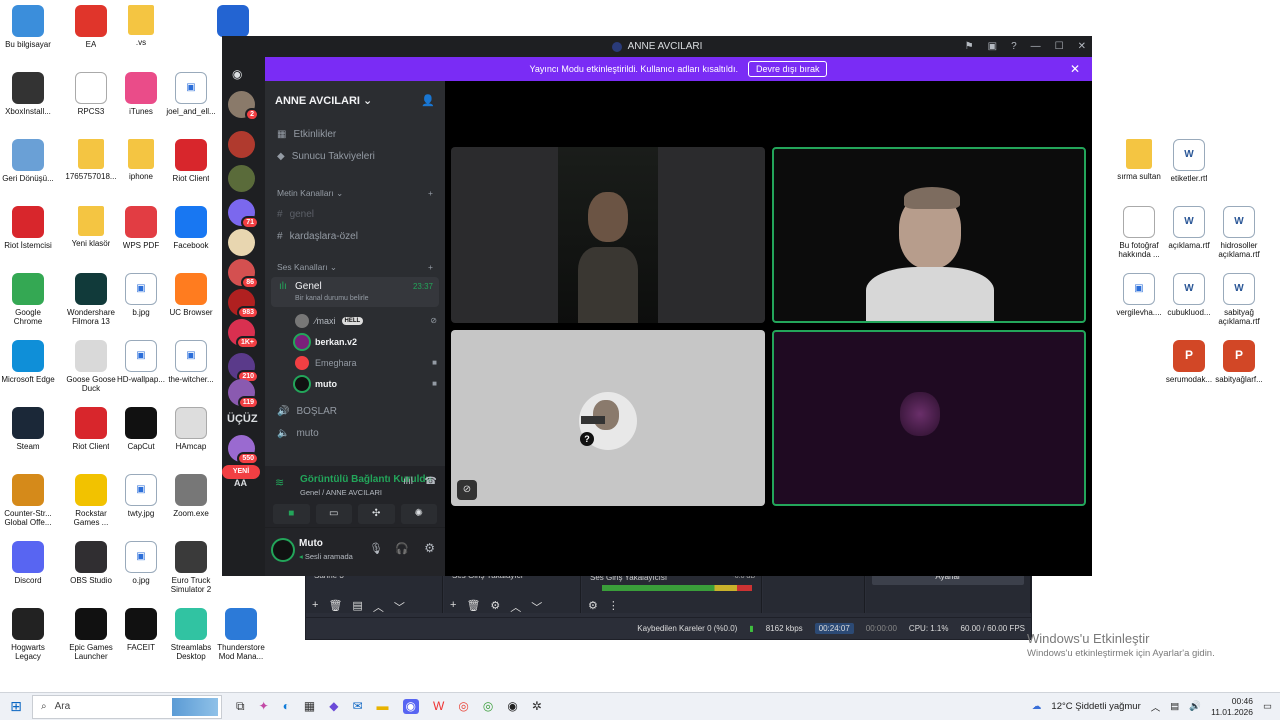 This screenshot has height=720, width=1280. I want to click on desktop-icon: iTunes, so click(141, 94).